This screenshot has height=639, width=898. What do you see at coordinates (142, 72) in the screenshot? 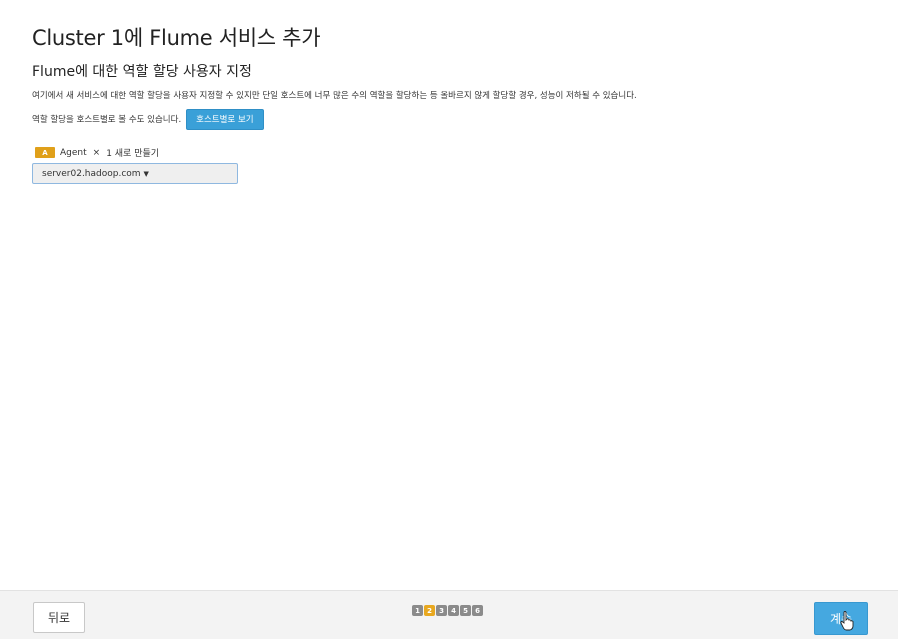
I see `section-title: Flume에 대한 역할 할당 사용자 지정` at bounding box center [142, 72].